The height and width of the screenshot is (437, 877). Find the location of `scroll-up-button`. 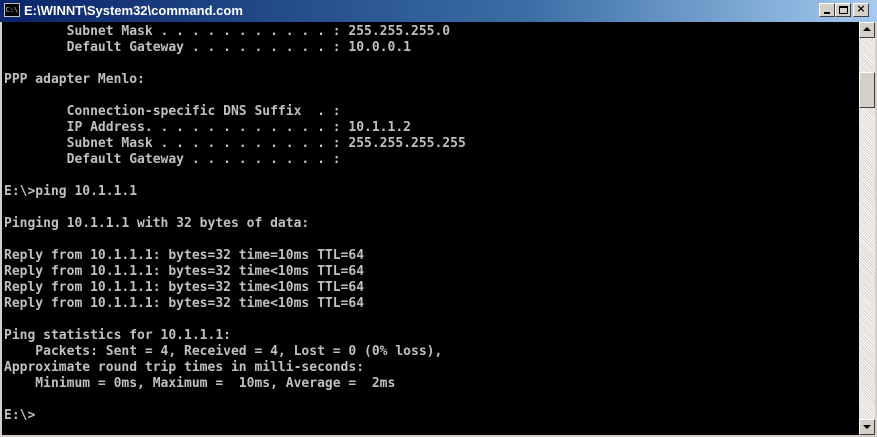

scroll-up-button is located at coordinates (867, 30).